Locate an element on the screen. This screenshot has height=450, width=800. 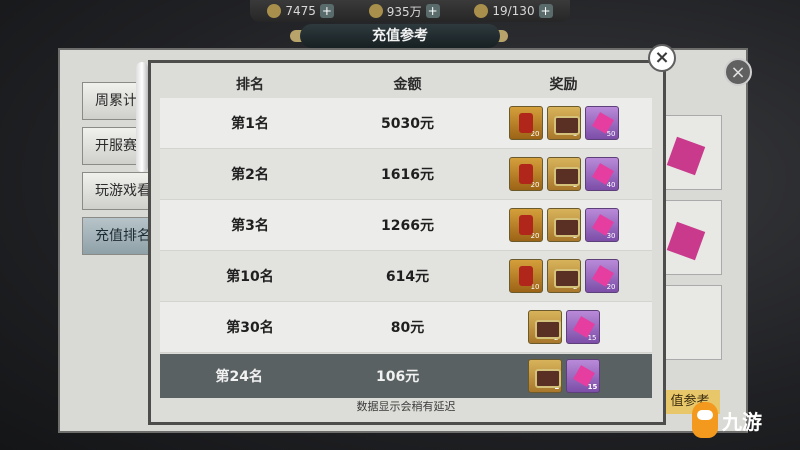
resource-energy-value: 19/130 is located at coordinates (513, 11).